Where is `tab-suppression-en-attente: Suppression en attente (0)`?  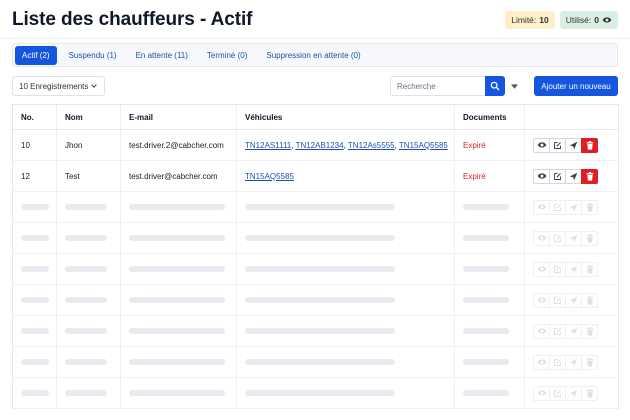
tab-suppression-en-attente: Suppression en attente (0) is located at coordinates (313, 55).